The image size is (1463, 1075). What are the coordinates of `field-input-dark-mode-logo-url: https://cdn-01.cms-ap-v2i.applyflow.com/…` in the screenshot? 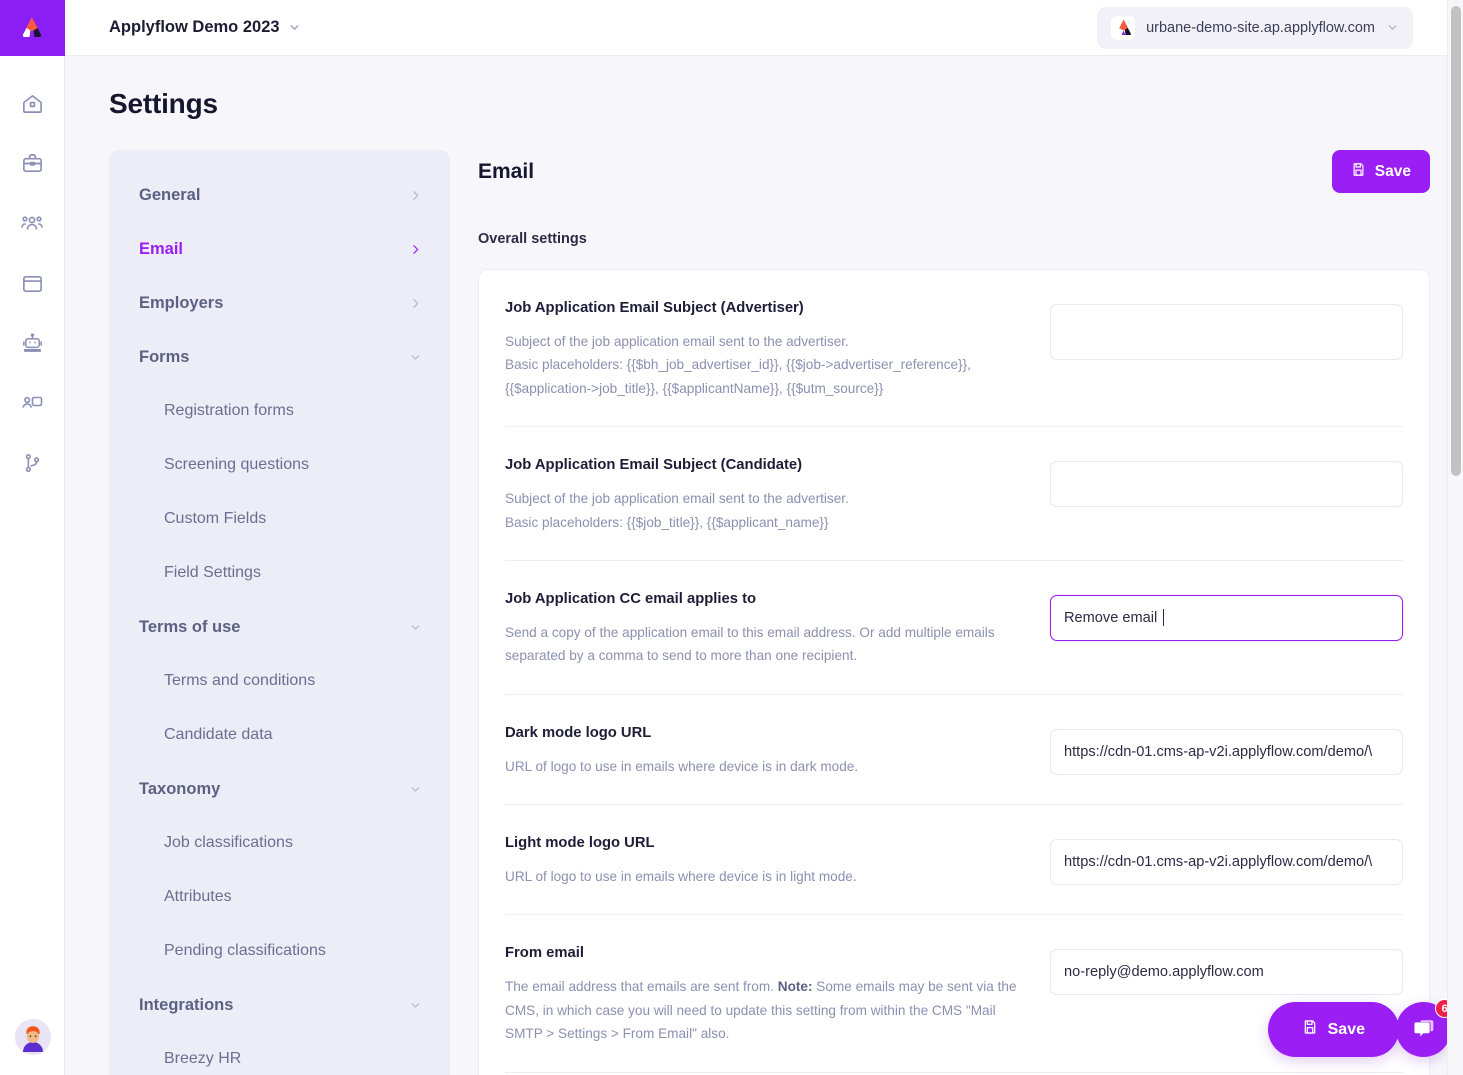 It's located at (1226, 751).